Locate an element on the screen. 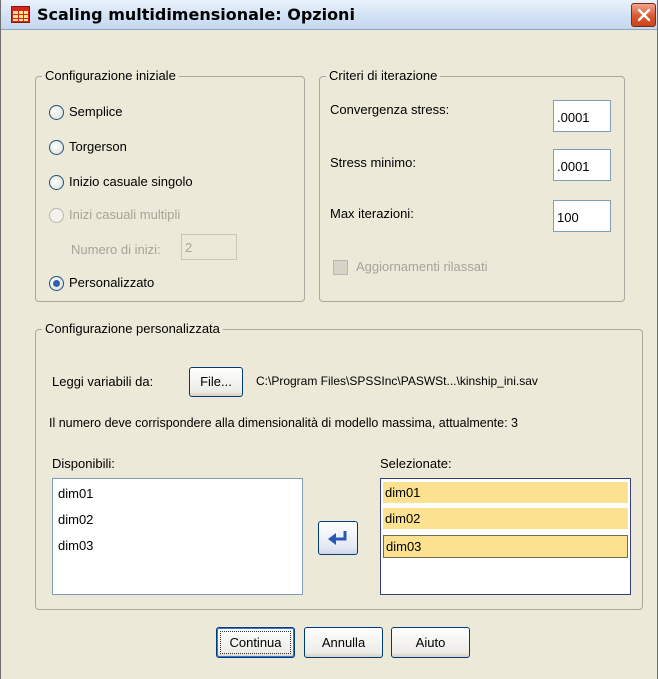  available-list: dim01 dim02 dim03 is located at coordinates (177, 536).